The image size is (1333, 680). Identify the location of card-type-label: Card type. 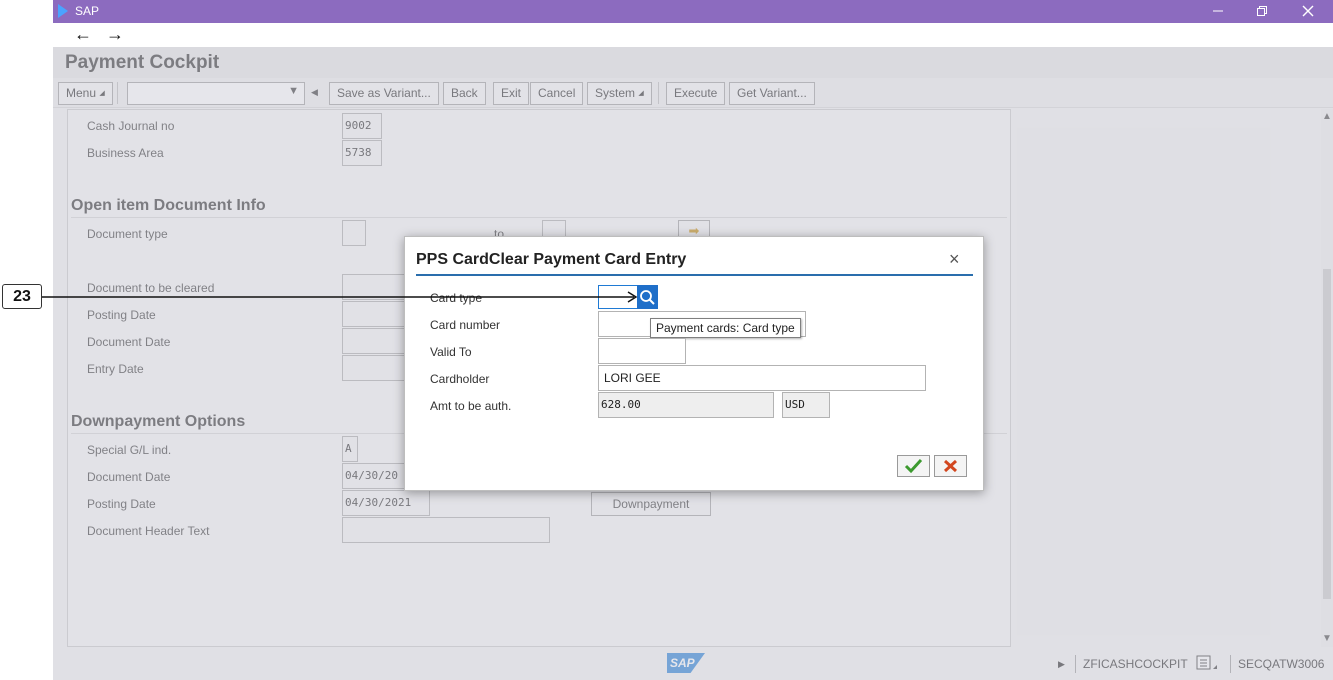
(456, 298).